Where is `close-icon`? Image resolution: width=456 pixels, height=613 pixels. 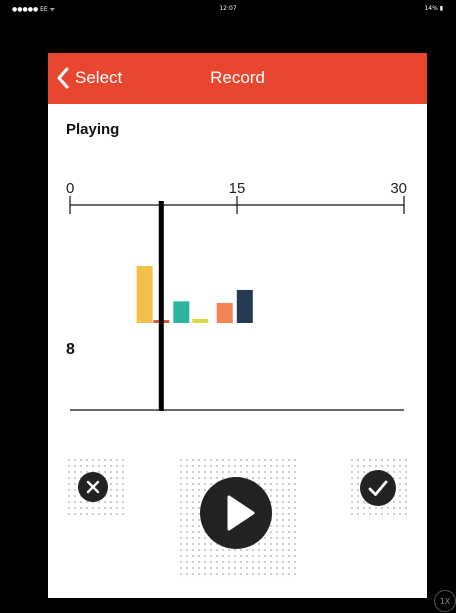
close-icon is located at coordinates (93, 487).